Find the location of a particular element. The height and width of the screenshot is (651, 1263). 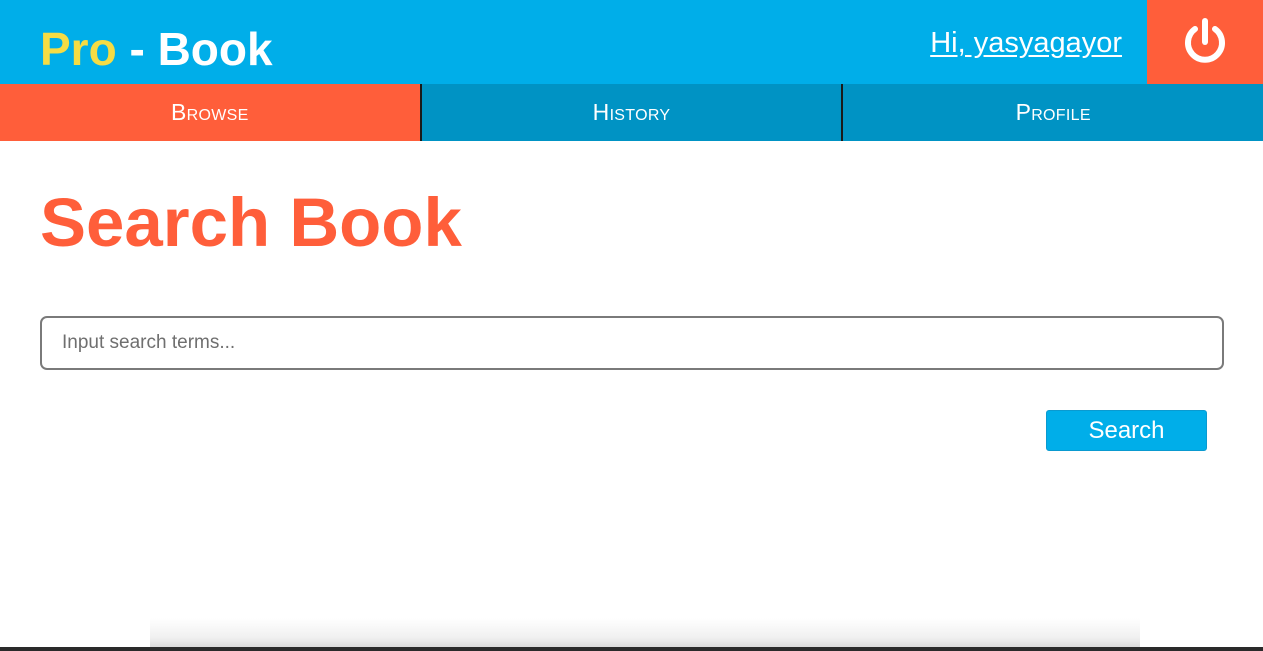

logo-pro-text: Pro is located at coordinates (78, 49).